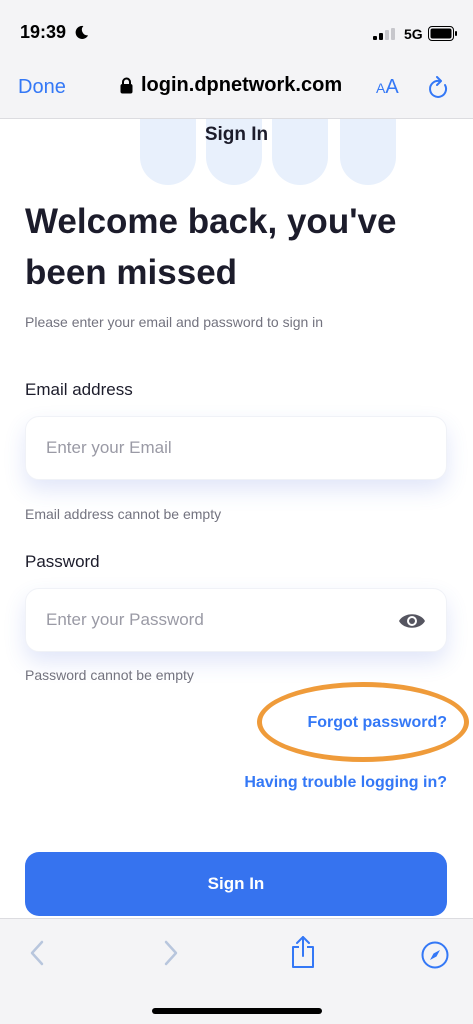  Describe the element at coordinates (37, 953) in the screenshot. I see `back-icon` at that location.